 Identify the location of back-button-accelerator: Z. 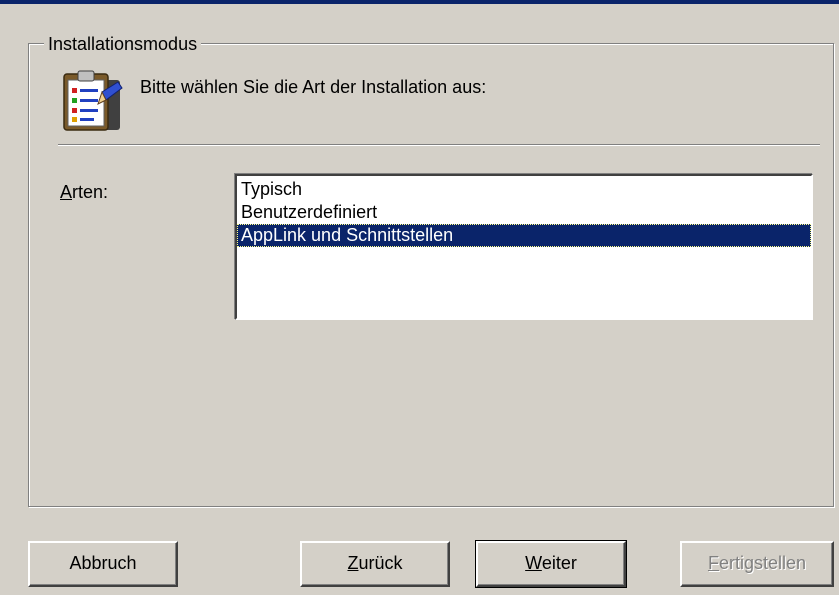
(353, 563).